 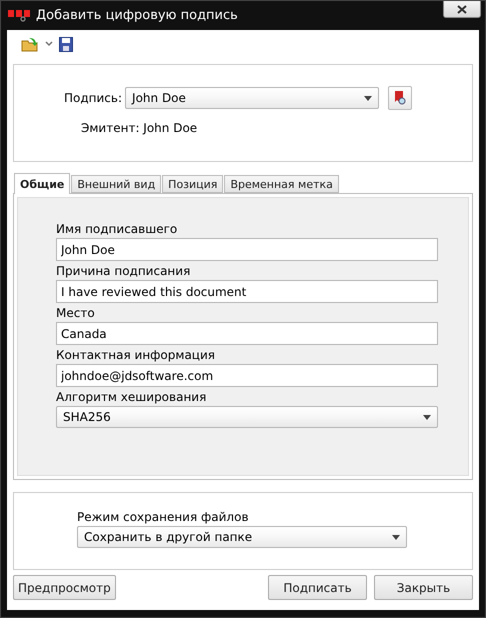 What do you see at coordinates (116, 184) in the screenshot?
I see `tab: Внешний вид` at bounding box center [116, 184].